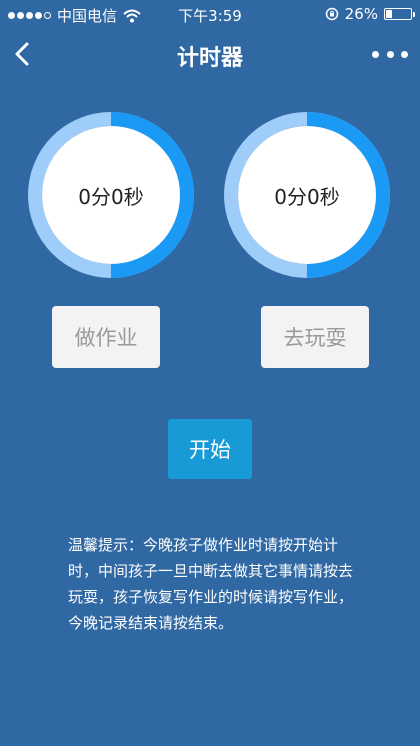 The width and height of the screenshot is (420, 746). I want to click on battery-icon, so click(399, 14).